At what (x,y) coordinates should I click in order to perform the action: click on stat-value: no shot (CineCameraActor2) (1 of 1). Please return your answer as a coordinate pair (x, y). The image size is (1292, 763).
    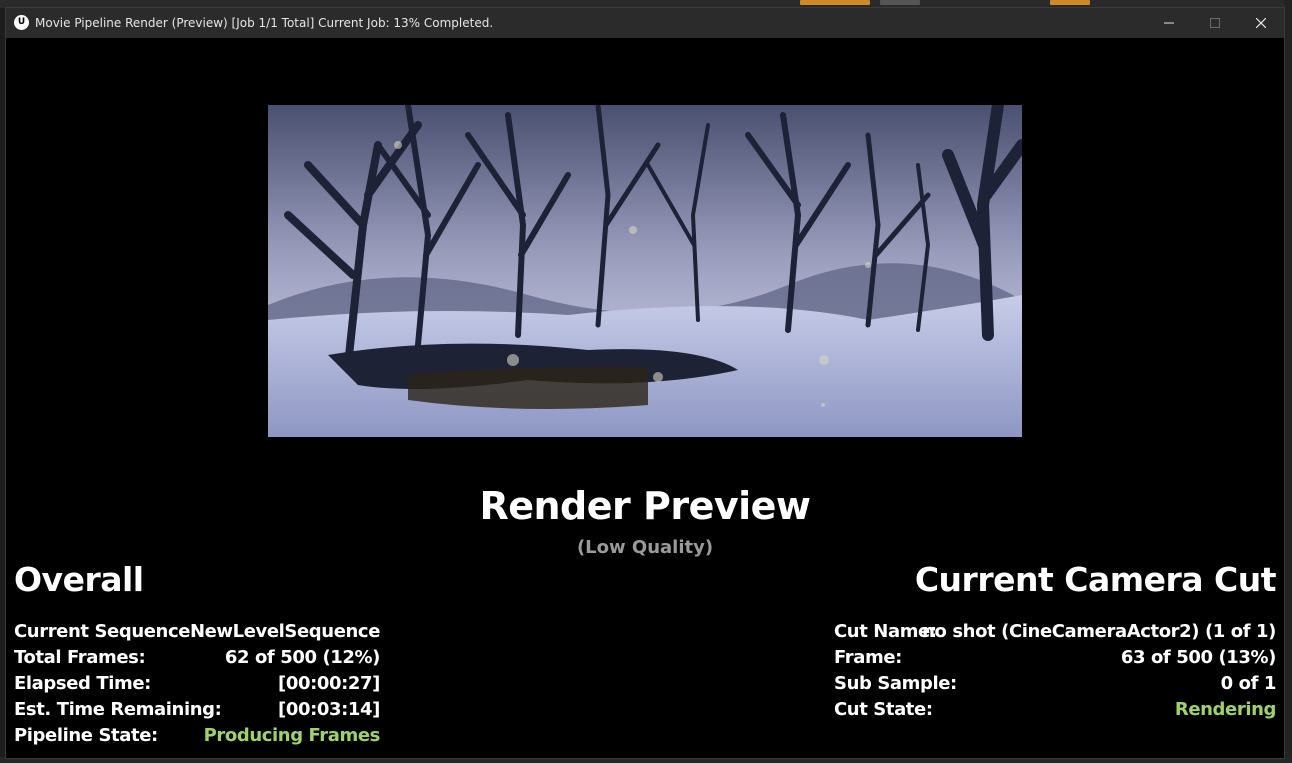
    Looking at the image, I should click on (1099, 631).